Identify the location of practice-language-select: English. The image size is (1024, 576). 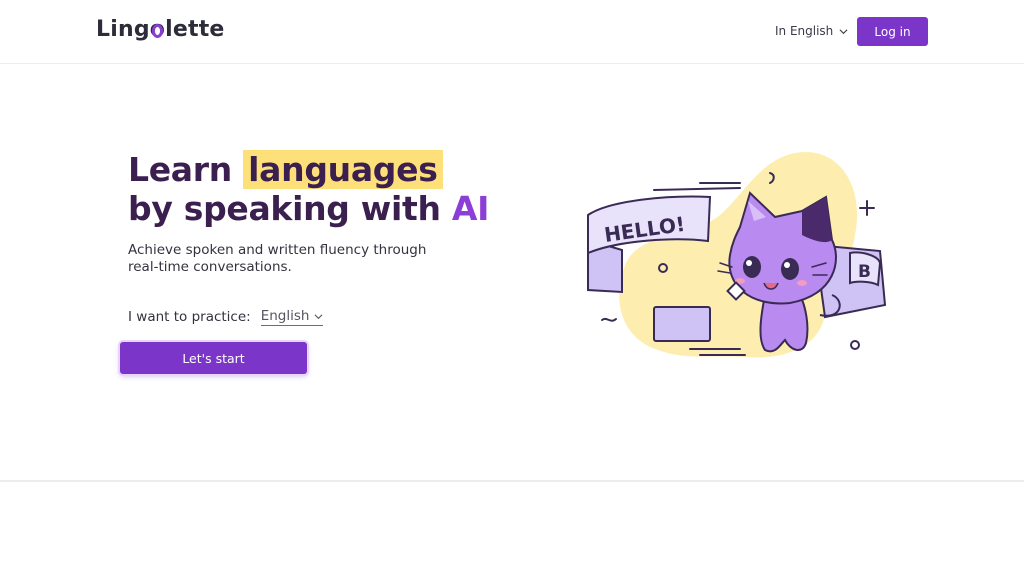
(292, 317).